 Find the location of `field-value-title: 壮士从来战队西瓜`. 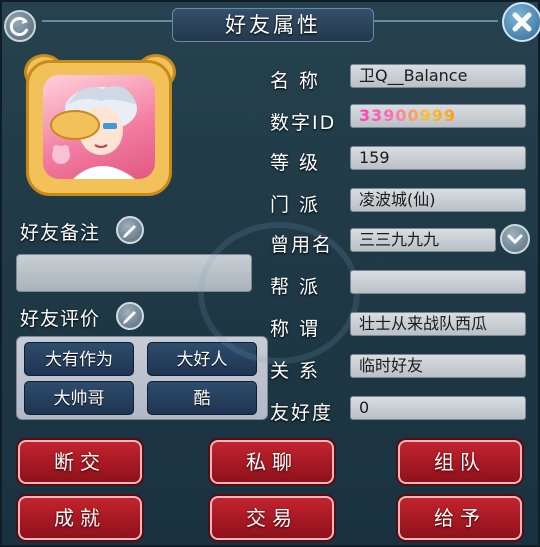

field-value-title: 壮士从来战队西瓜 is located at coordinates (438, 324).